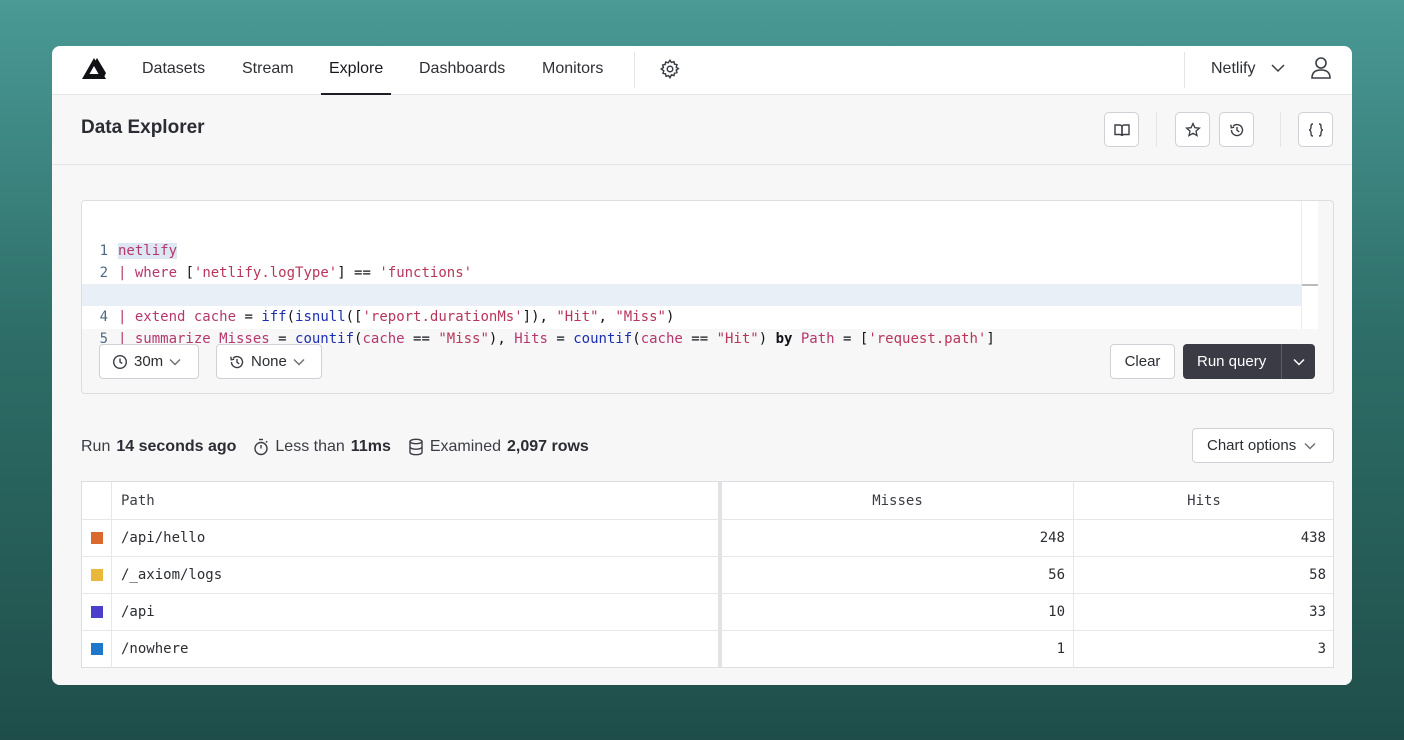  What do you see at coordinates (1321, 68) in the screenshot?
I see `user-icon` at bounding box center [1321, 68].